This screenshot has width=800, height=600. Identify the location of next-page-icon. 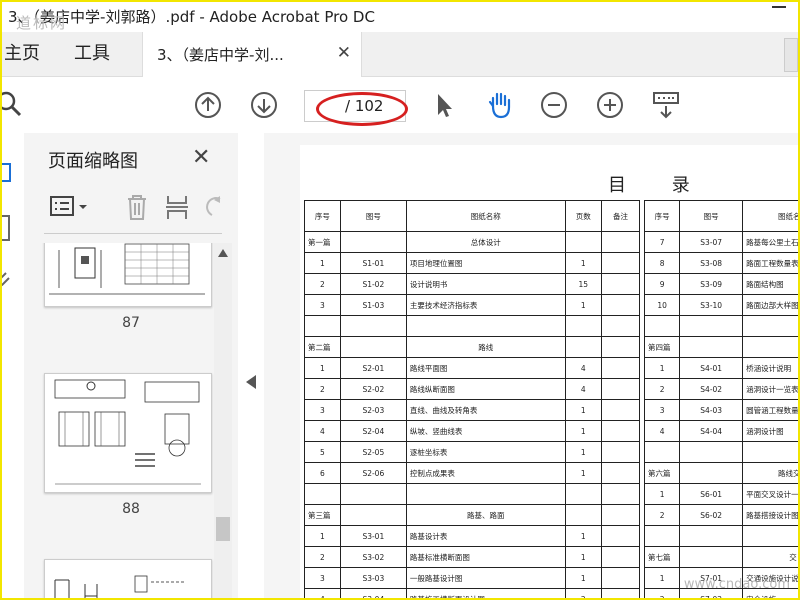
(264, 105).